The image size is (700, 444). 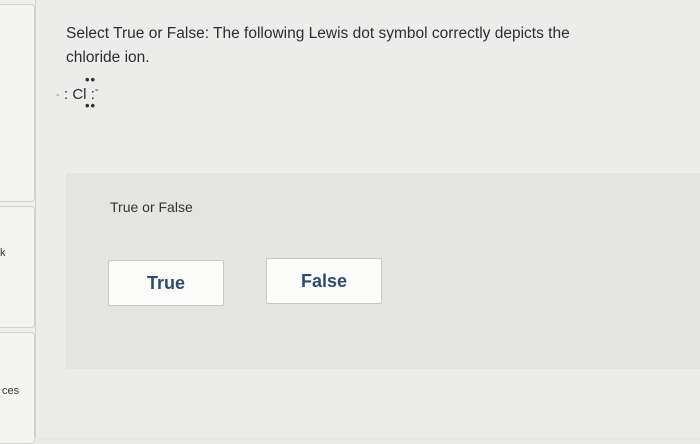 What do you see at coordinates (58, 95) in the screenshot?
I see `dash-mark: -` at bounding box center [58, 95].